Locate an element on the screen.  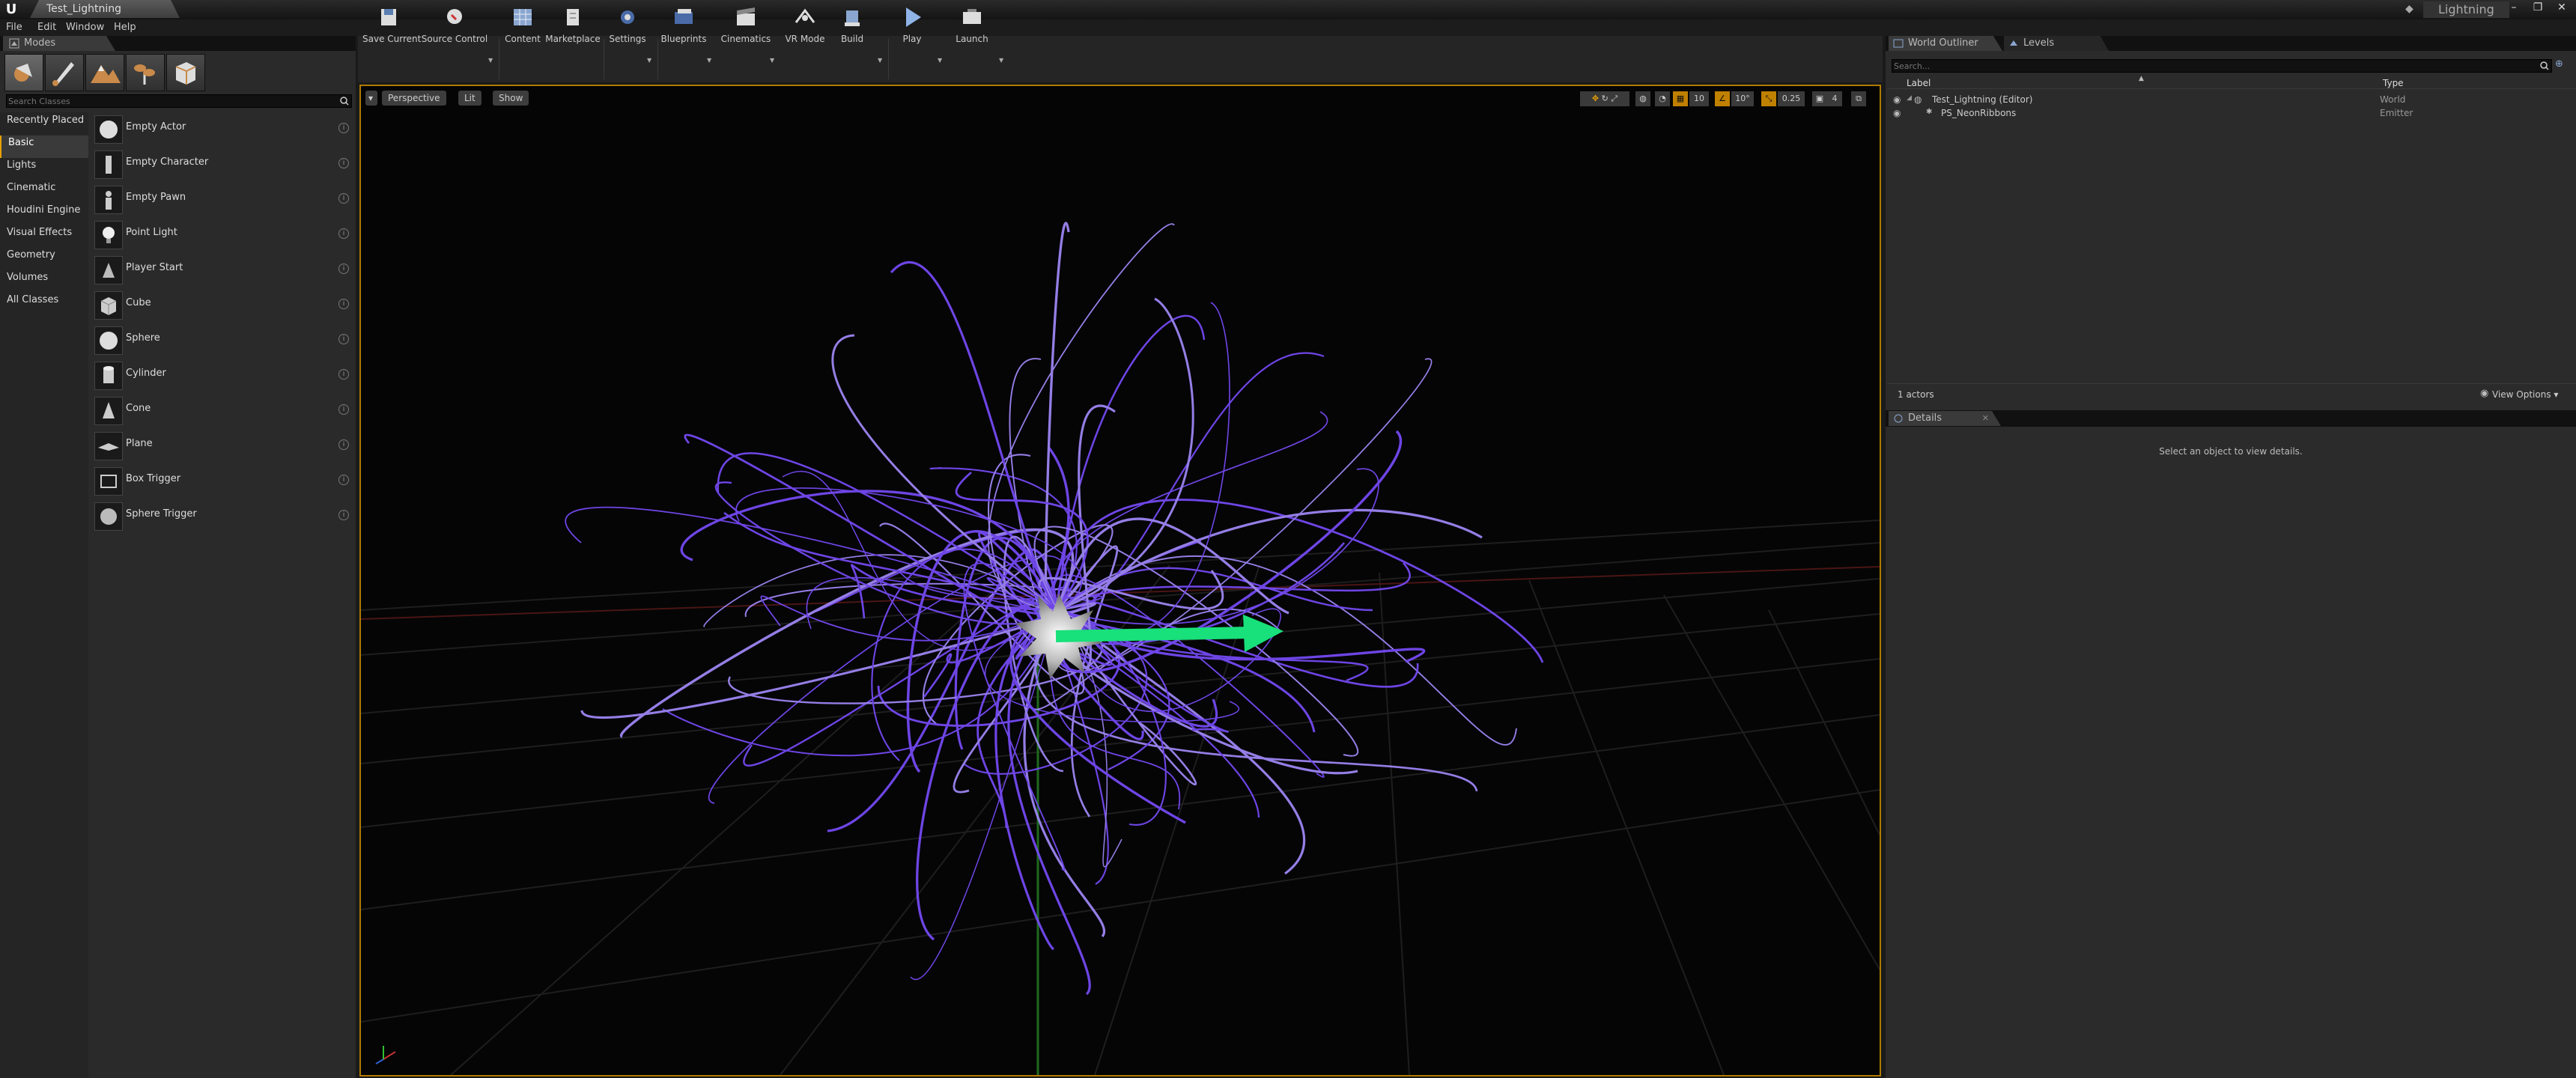
tab-details: Details ✕ is located at coordinates (1945, 418).